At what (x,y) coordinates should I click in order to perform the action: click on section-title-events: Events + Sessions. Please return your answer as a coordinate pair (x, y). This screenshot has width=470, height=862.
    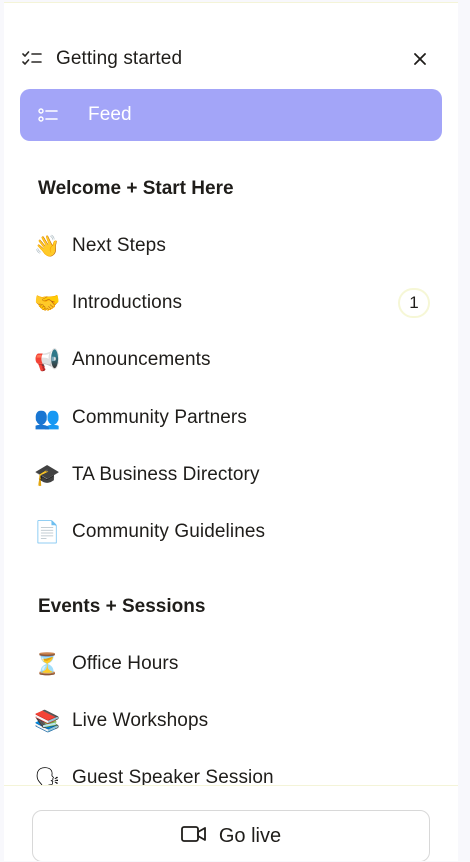
    Looking at the image, I should click on (122, 606).